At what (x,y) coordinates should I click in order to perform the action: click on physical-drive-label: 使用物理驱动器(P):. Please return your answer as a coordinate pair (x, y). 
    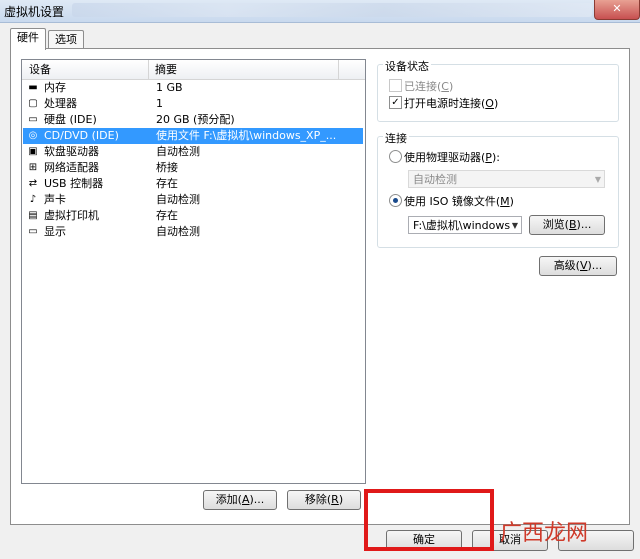
    Looking at the image, I should click on (452, 157).